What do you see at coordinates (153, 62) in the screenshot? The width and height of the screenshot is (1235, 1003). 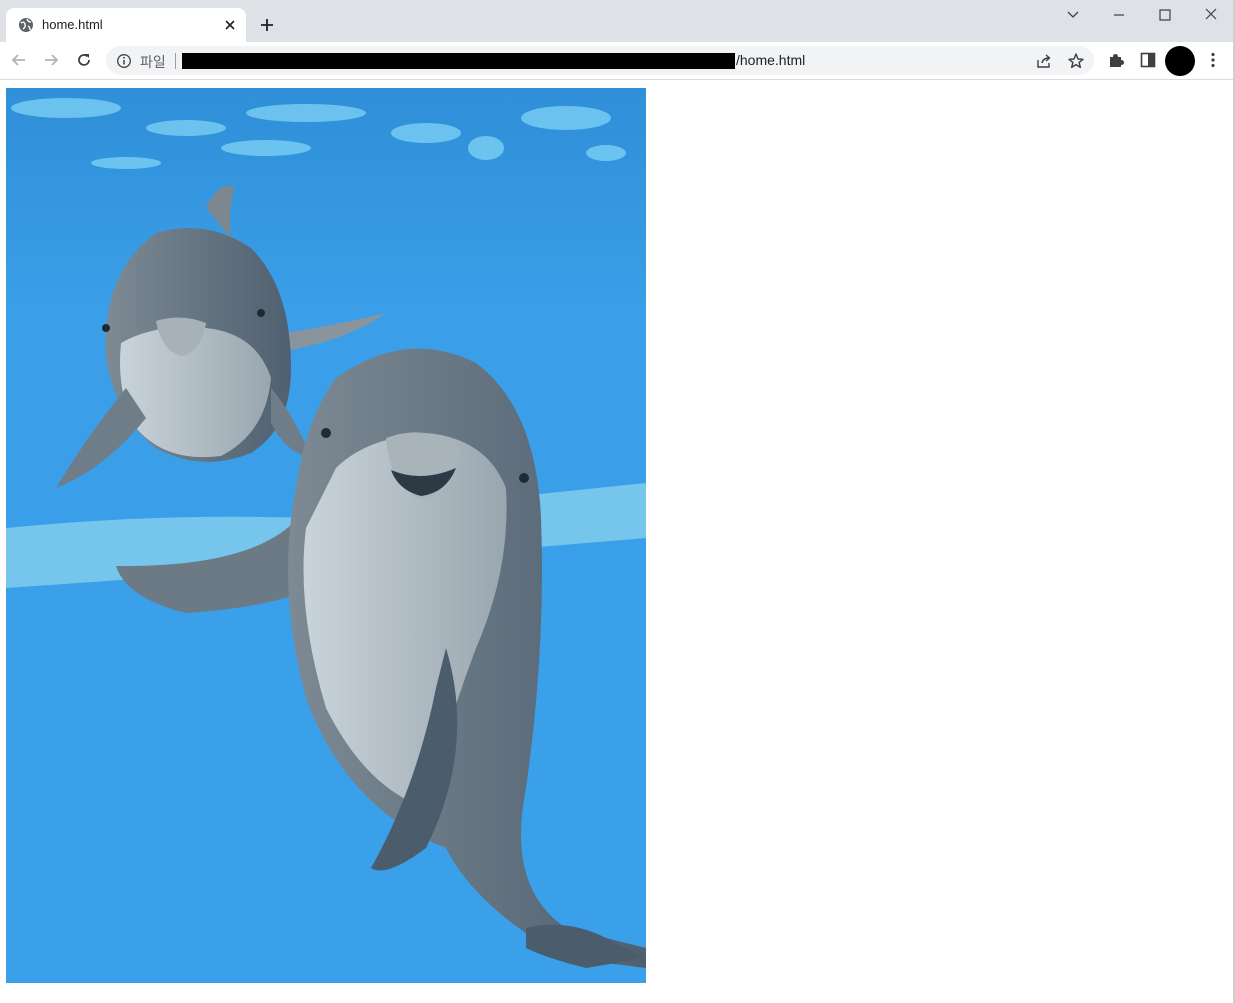 I see `scheme-label: 파일` at bounding box center [153, 62].